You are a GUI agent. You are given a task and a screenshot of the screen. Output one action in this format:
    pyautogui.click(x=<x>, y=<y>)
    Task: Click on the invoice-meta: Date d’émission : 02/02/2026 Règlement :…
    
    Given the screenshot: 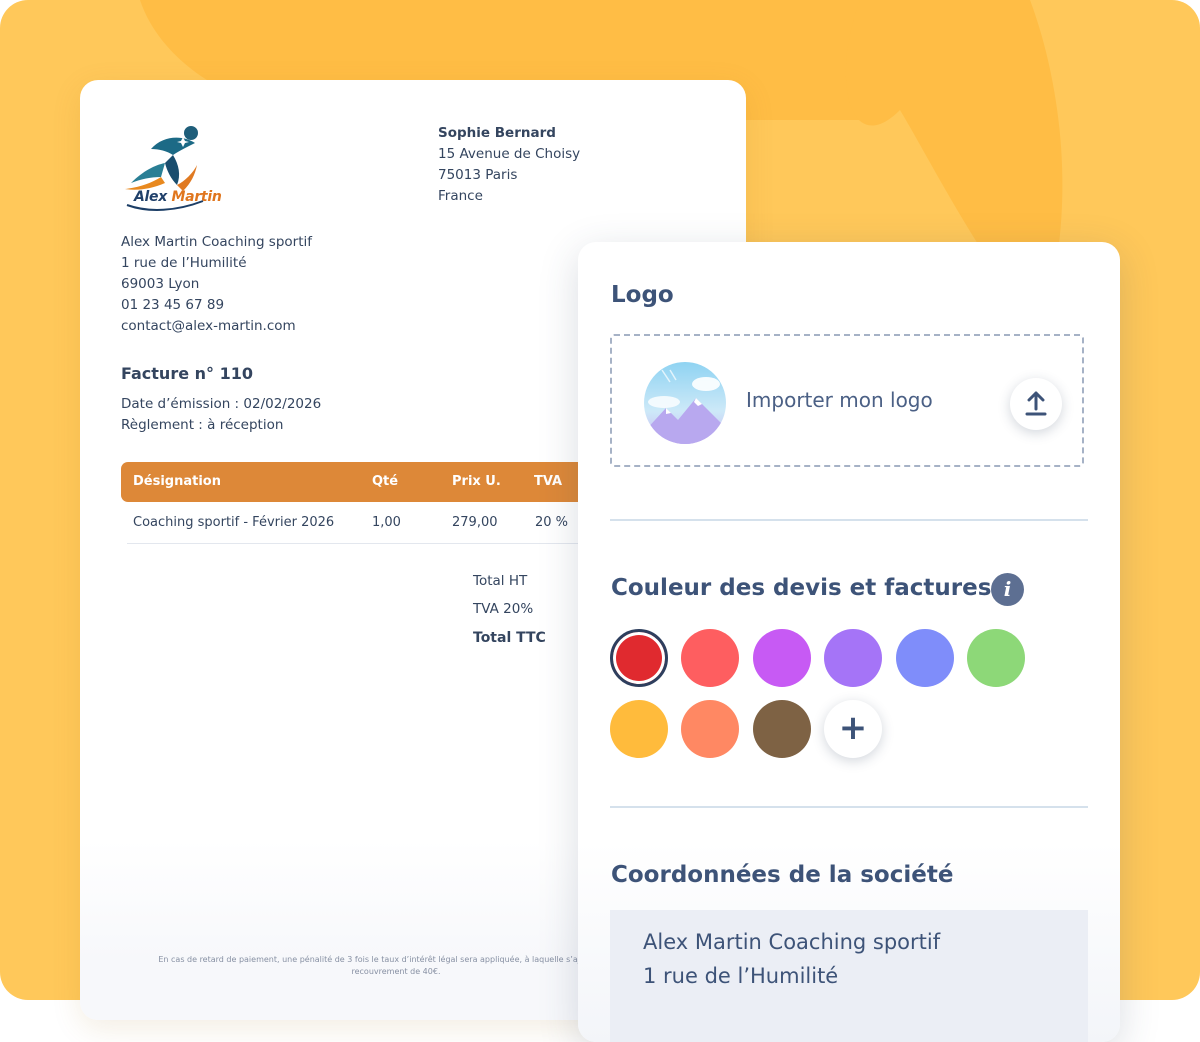 What is the action you would take?
    pyautogui.click(x=221, y=415)
    